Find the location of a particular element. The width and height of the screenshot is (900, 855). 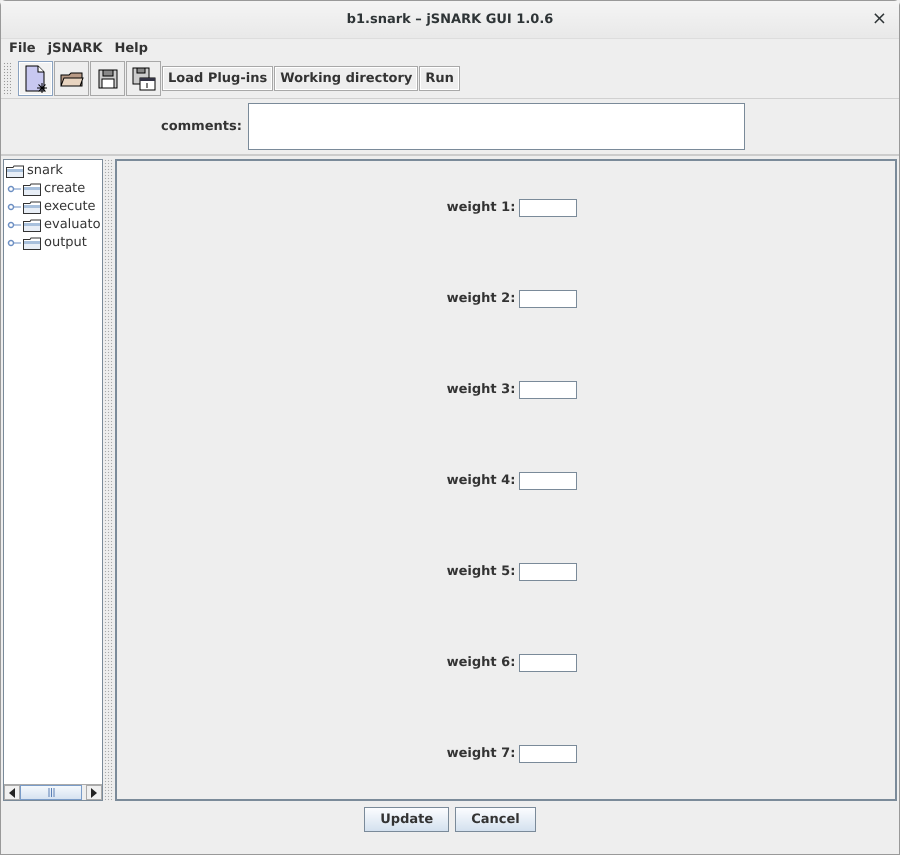

menu-item: jSNARK is located at coordinates (75, 49).